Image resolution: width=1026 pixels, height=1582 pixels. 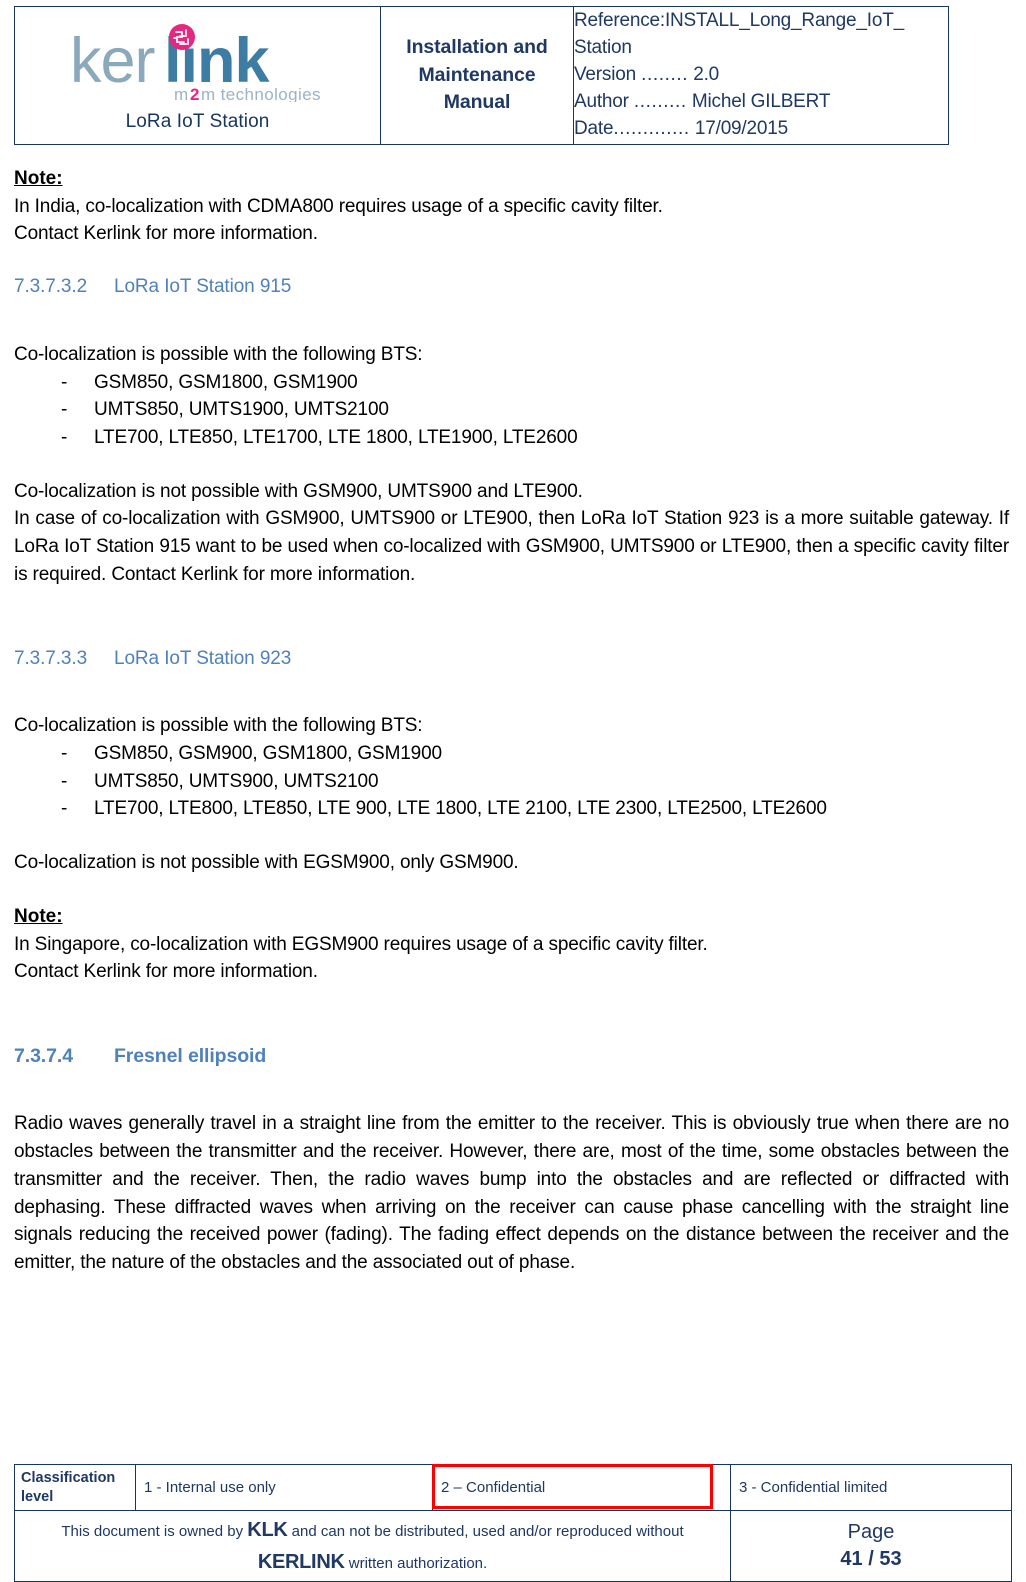 I want to click on svg-text: m, so click(x=181, y=93).